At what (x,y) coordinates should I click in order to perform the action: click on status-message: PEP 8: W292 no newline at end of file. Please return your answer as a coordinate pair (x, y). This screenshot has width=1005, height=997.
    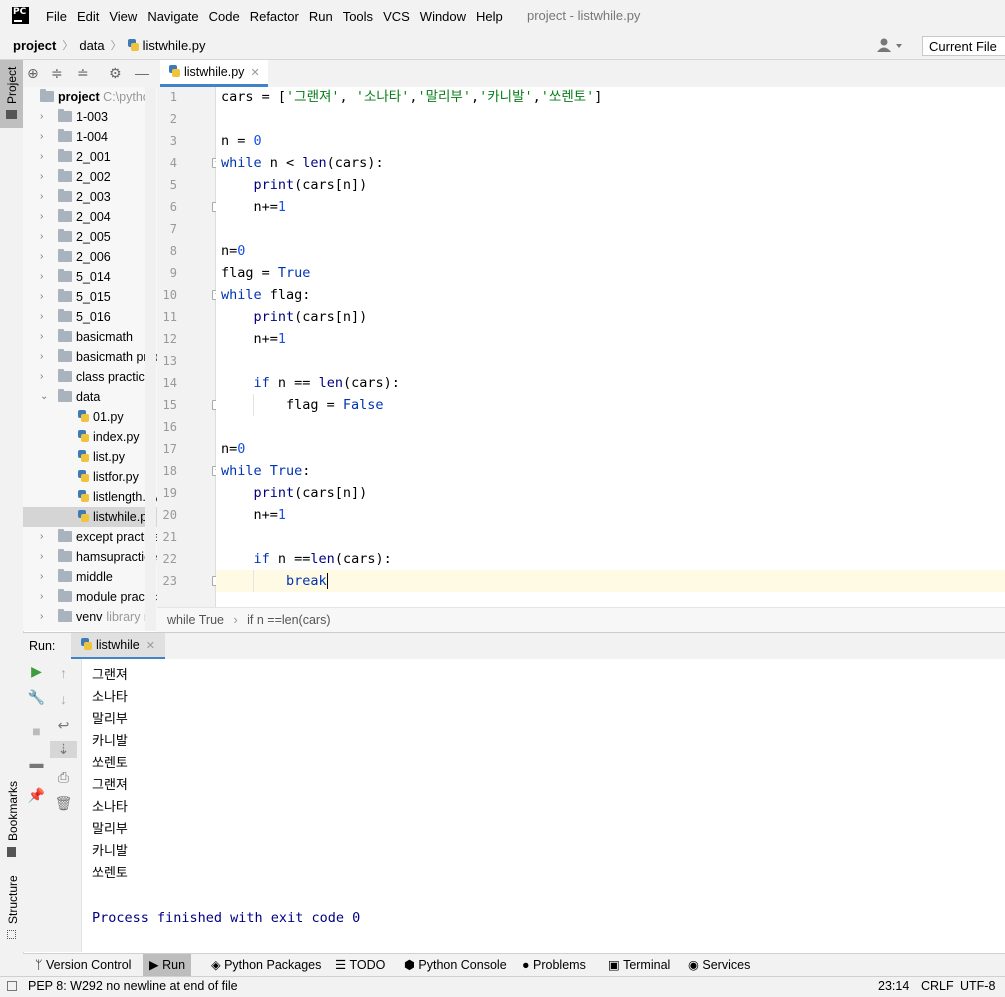
    Looking at the image, I should click on (133, 986).